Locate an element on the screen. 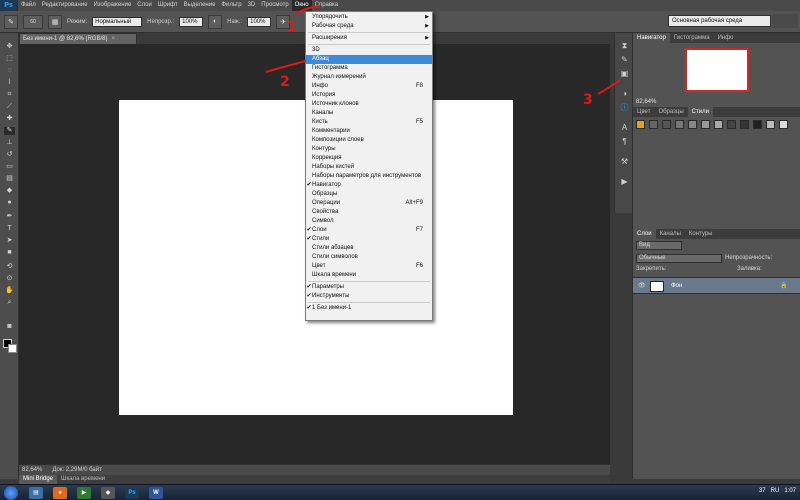 The height and width of the screenshot is (500, 800). app-taskbar-icon: ◆ is located at coordinates (108, 492).